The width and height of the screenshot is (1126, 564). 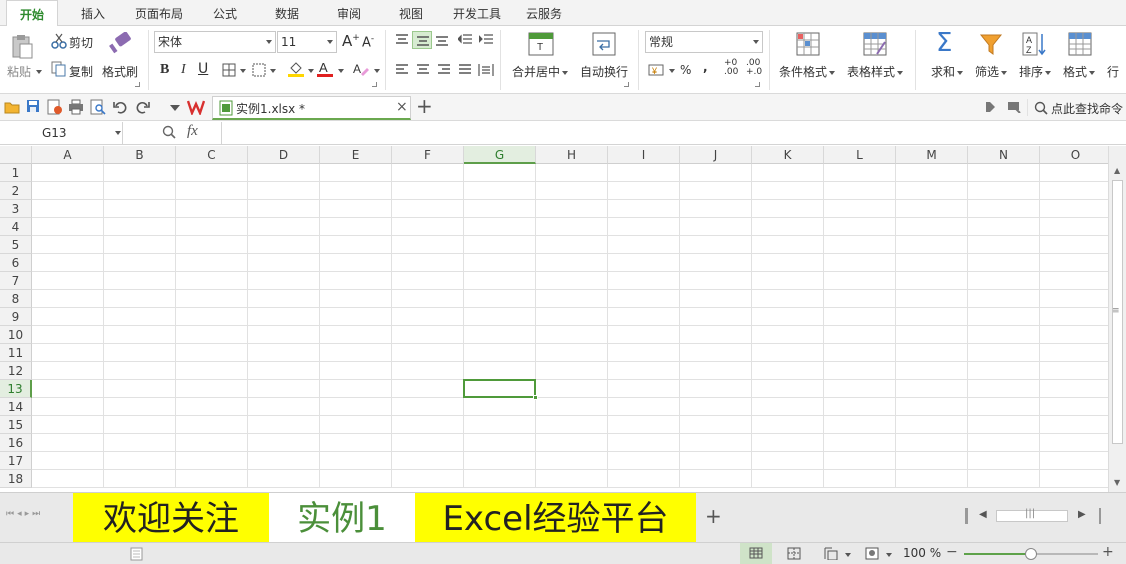 I want to click on cell-j1, so click(x=716, y=173).